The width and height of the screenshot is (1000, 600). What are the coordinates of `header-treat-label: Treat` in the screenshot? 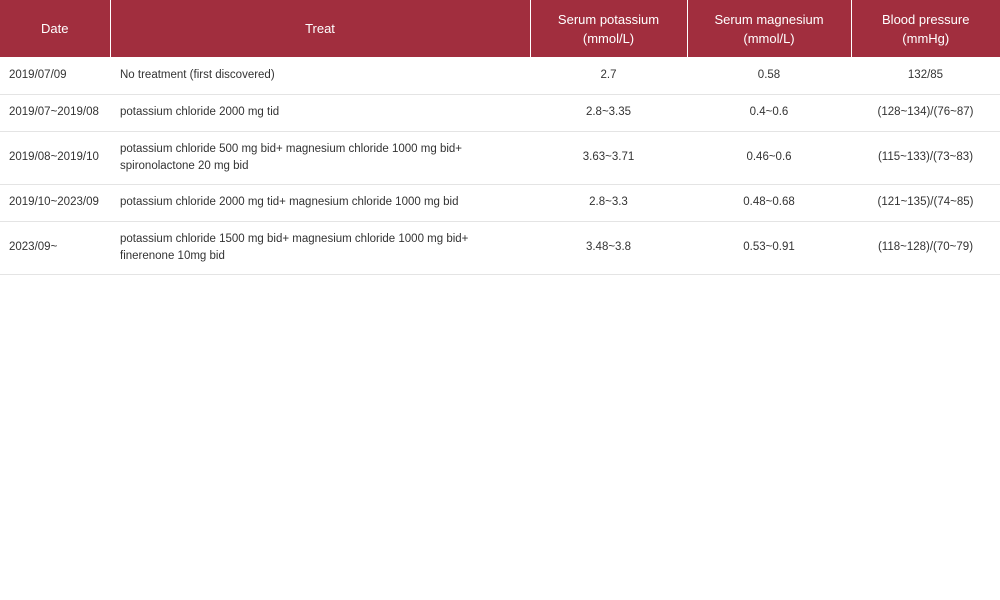 It's located at (320, 28).